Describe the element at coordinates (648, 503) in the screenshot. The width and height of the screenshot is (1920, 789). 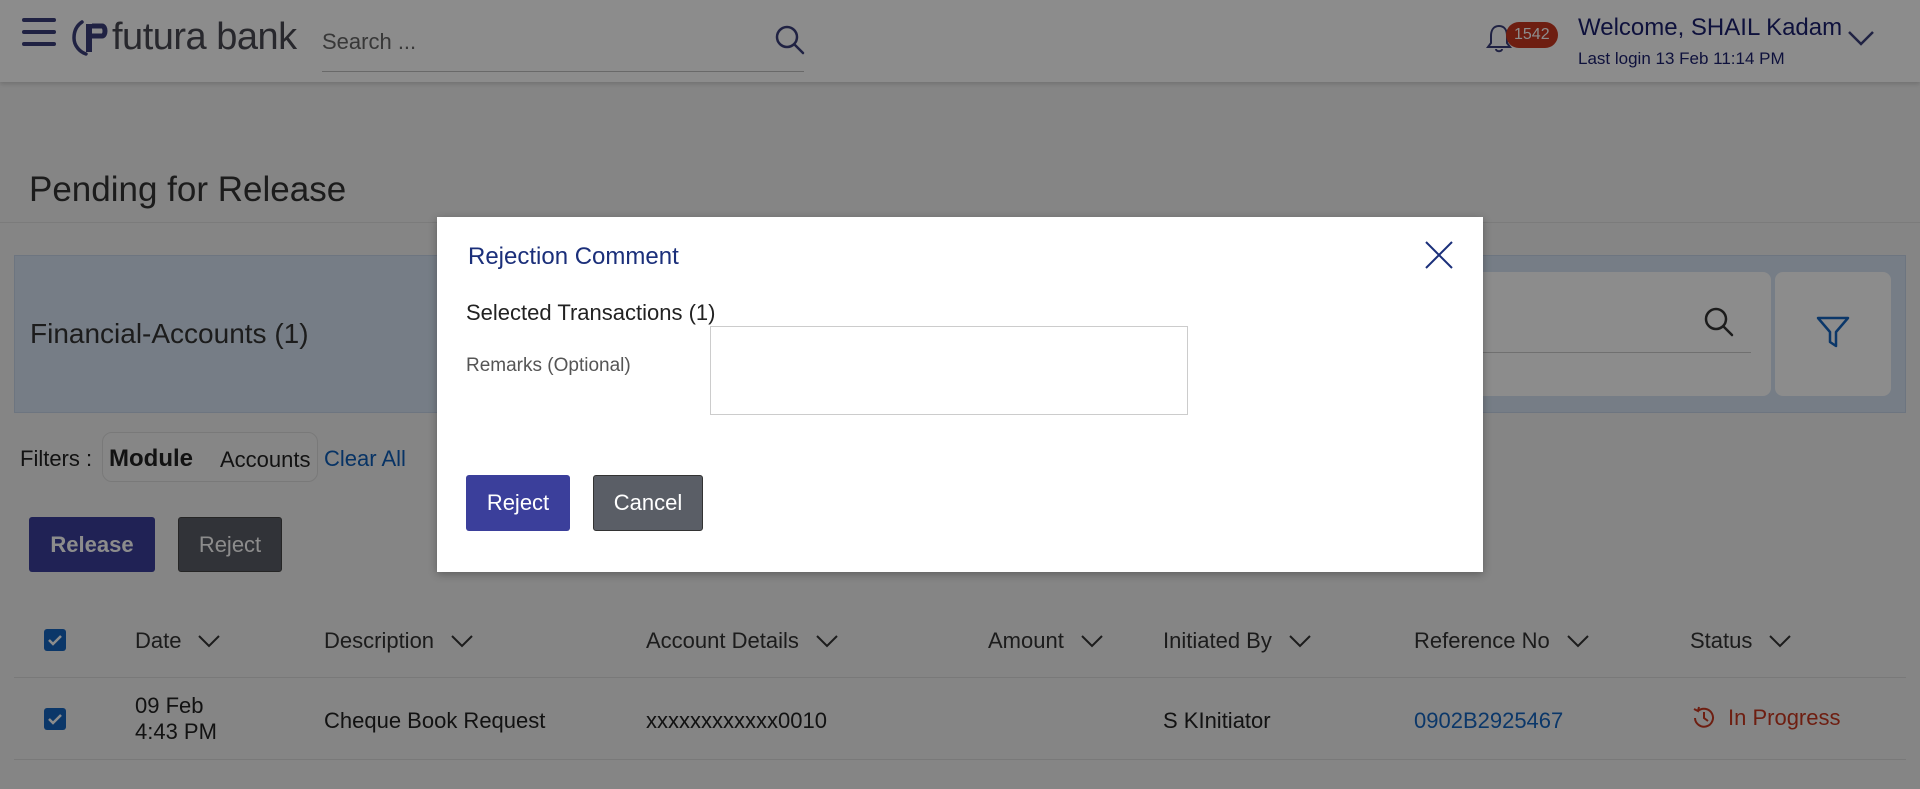
I see `dialog-cancel-button: Cancel` at that location.